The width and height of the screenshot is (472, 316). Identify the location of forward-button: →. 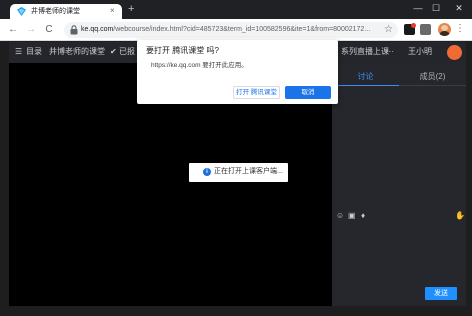
(31, 29).